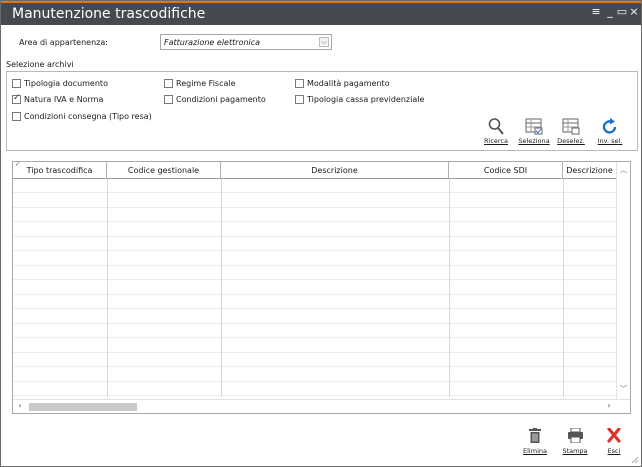 The width and height of the screenshot is (642, 467). I want to click on column-header-descrizione-sdi: Descrizione, so click(589, 170).